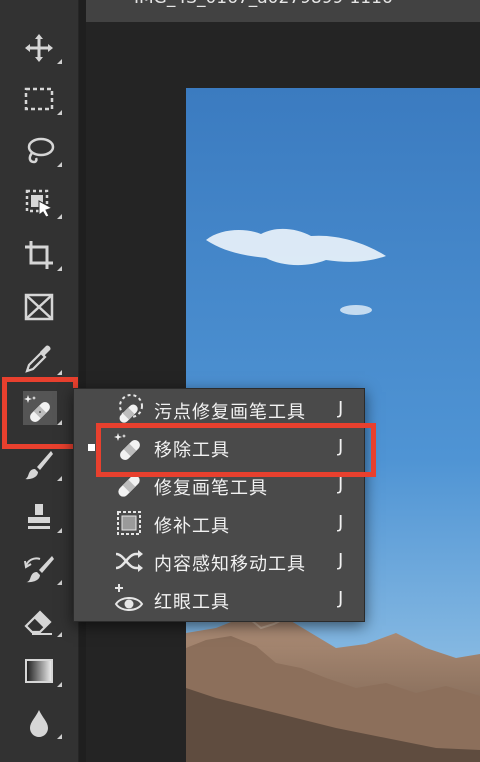 Image resolution: width=480 pixels, height=762 pixels. I want to click on eyedropper-tool, so click(39, 359).